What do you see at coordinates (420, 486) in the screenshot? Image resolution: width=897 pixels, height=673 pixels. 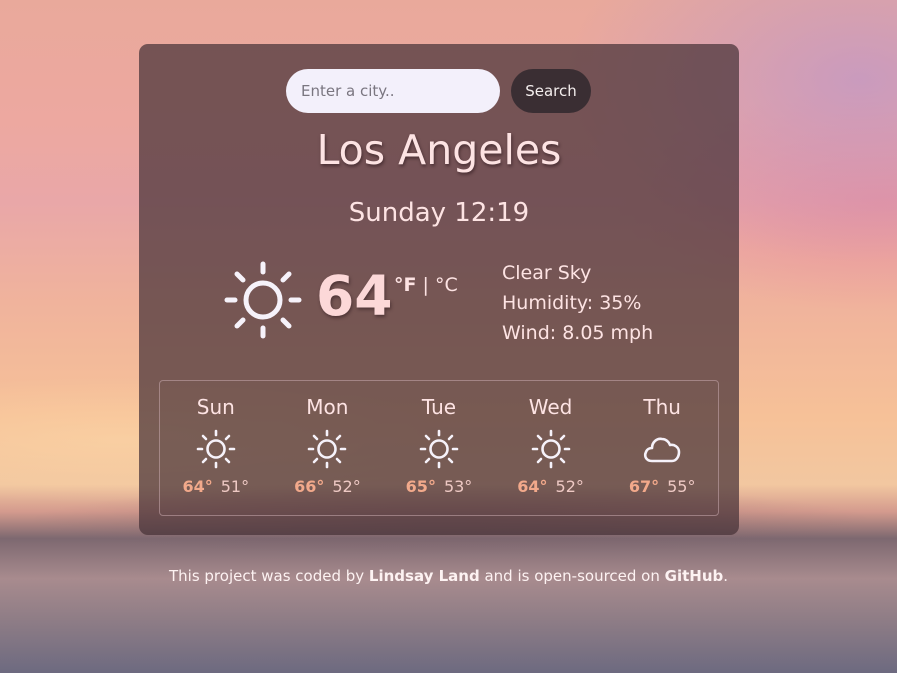 I see `forecast-high: 65°` at bounding box center [420, 486].